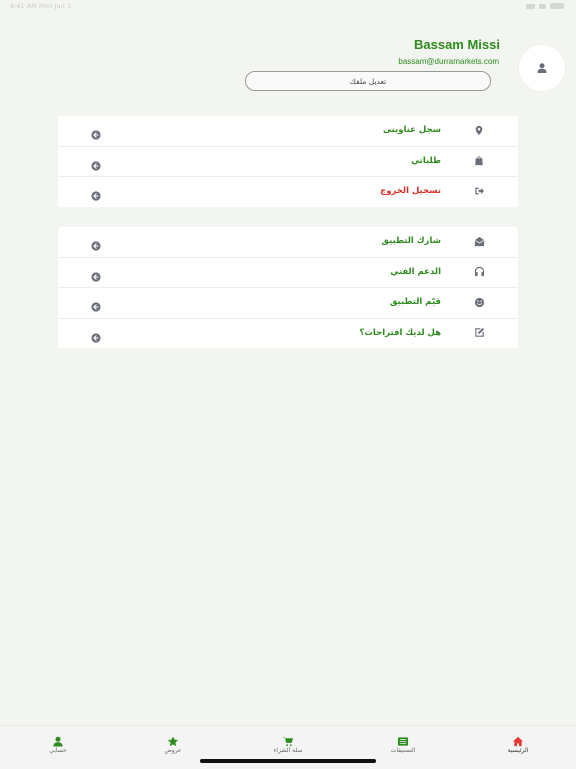 The image size is (576, 769). Describe the element at coordinates (403, 739) in the screenshot. I see `categories-icon` at that location.